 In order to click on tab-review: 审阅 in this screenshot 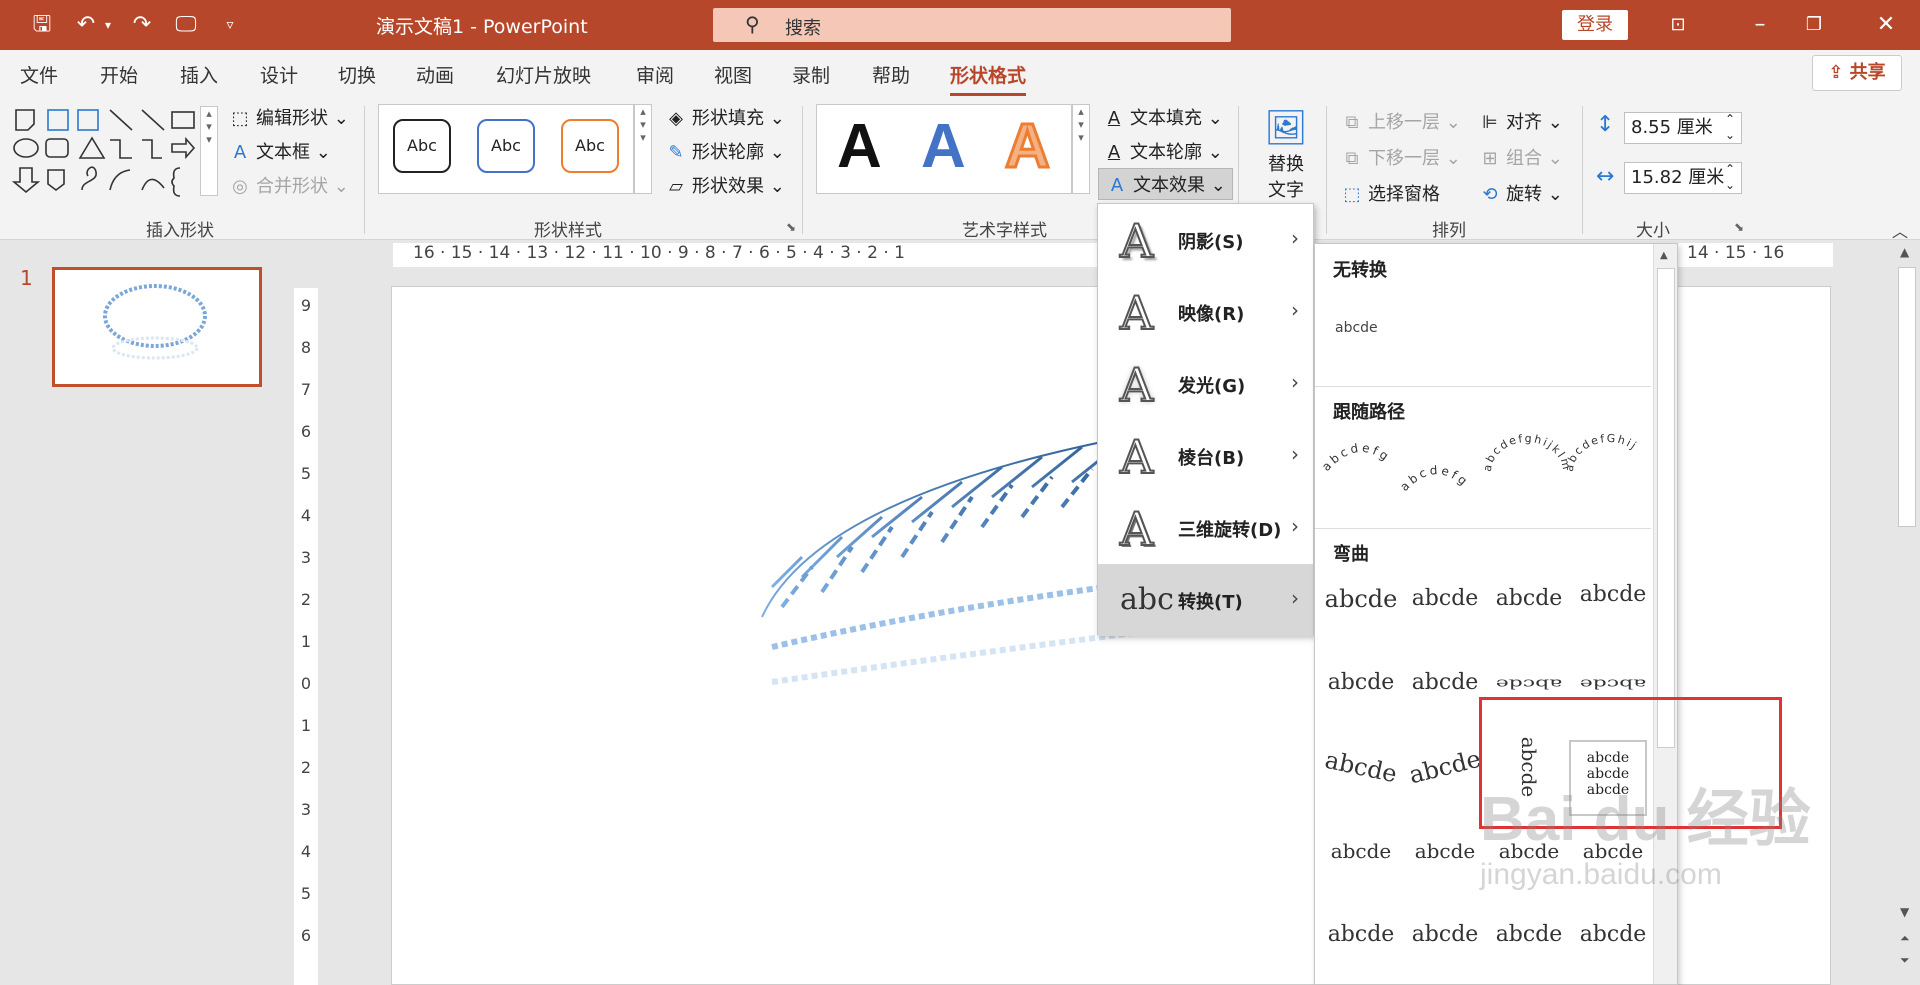, I will do `click(655, 74)`.